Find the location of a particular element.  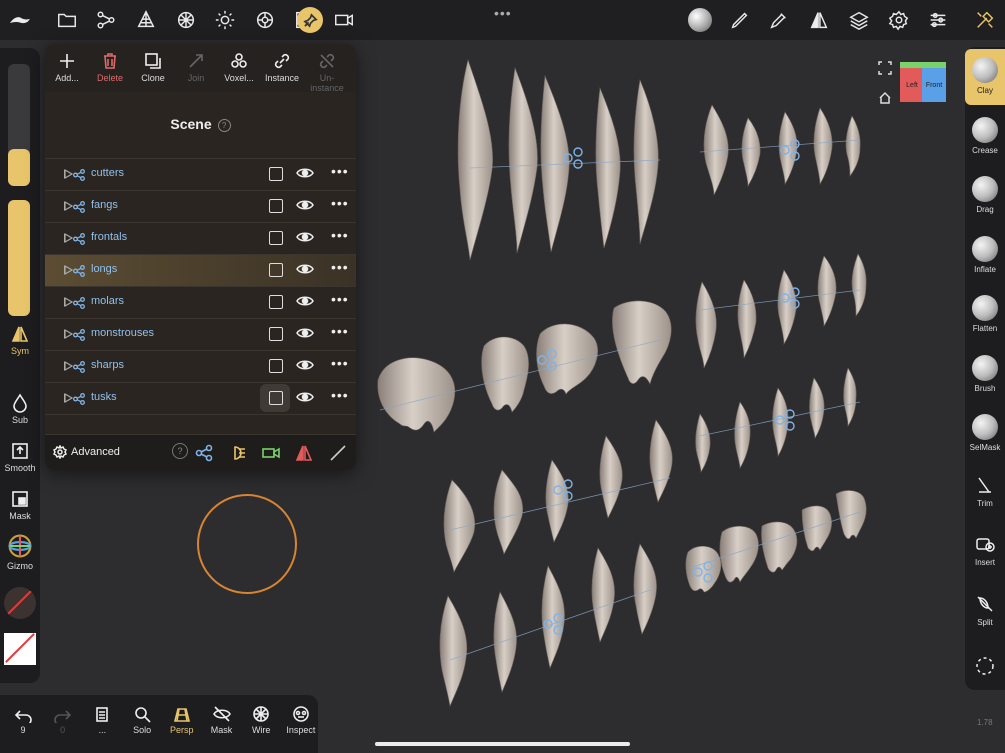

tool-drag: Drag is located at coordinates (985, 196).